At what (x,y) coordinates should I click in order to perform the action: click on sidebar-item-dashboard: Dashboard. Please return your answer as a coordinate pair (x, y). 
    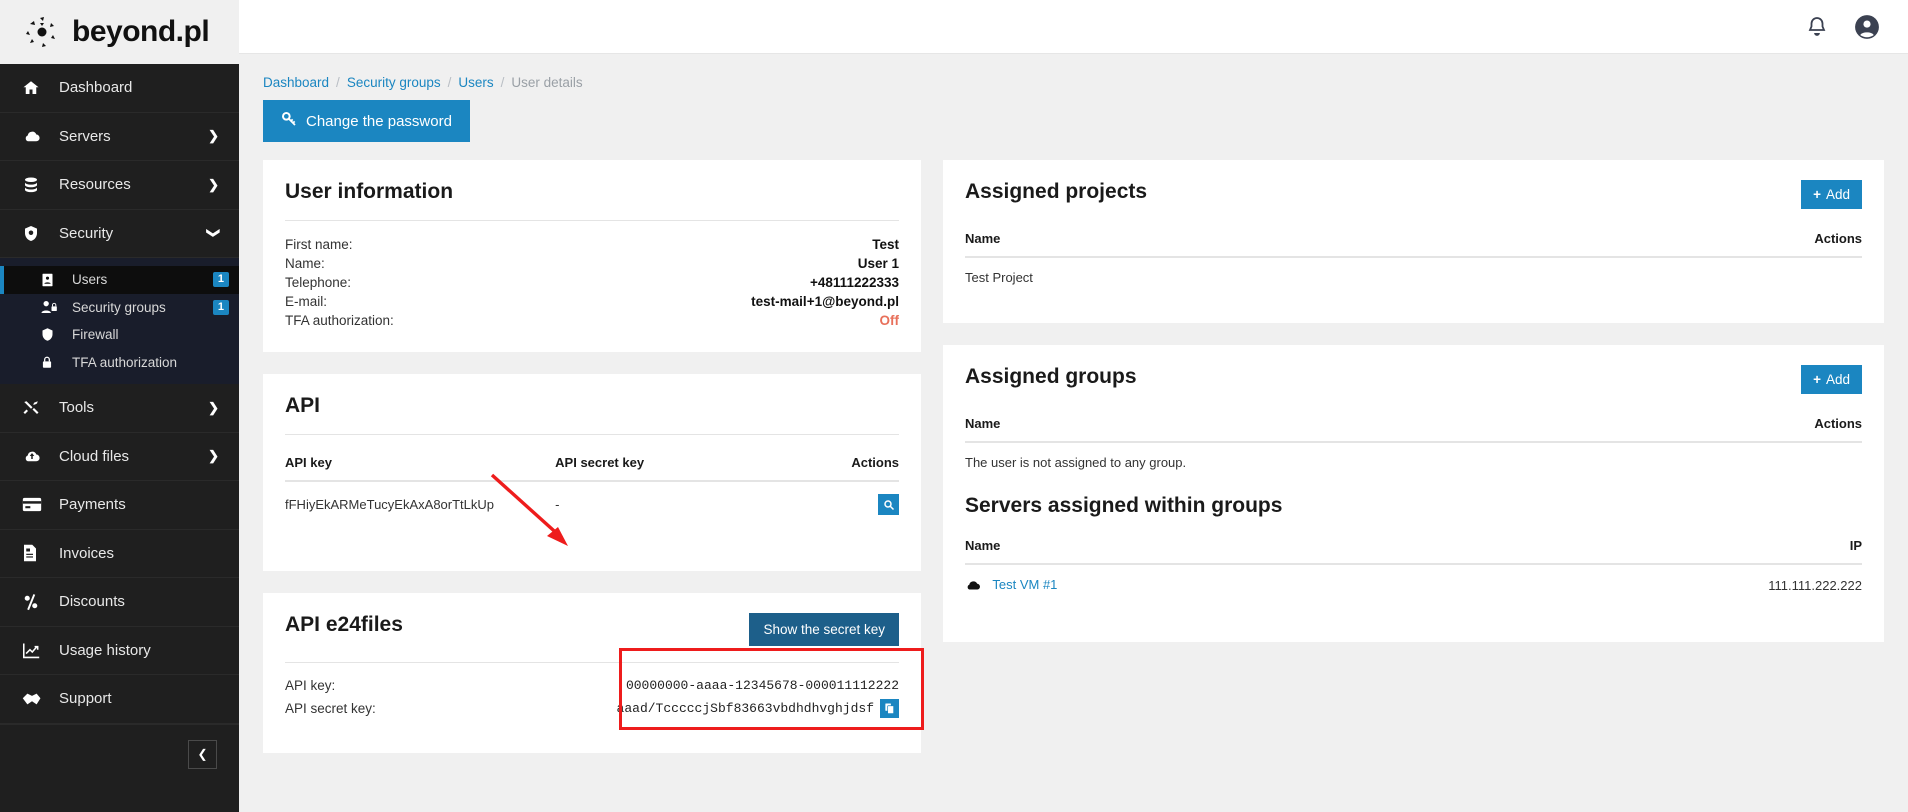
    Looking at the image, I should click on (119, 88).